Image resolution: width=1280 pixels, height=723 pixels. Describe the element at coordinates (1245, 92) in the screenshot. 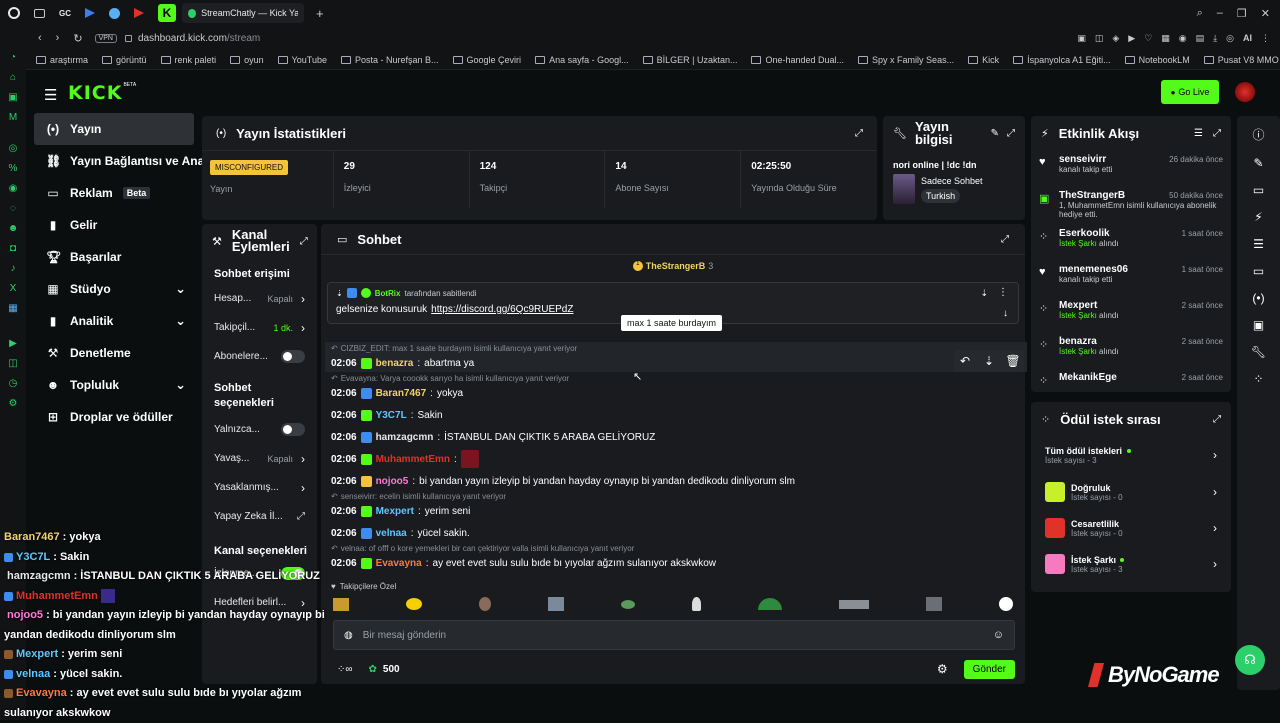

I see `user-avatar` at that location.